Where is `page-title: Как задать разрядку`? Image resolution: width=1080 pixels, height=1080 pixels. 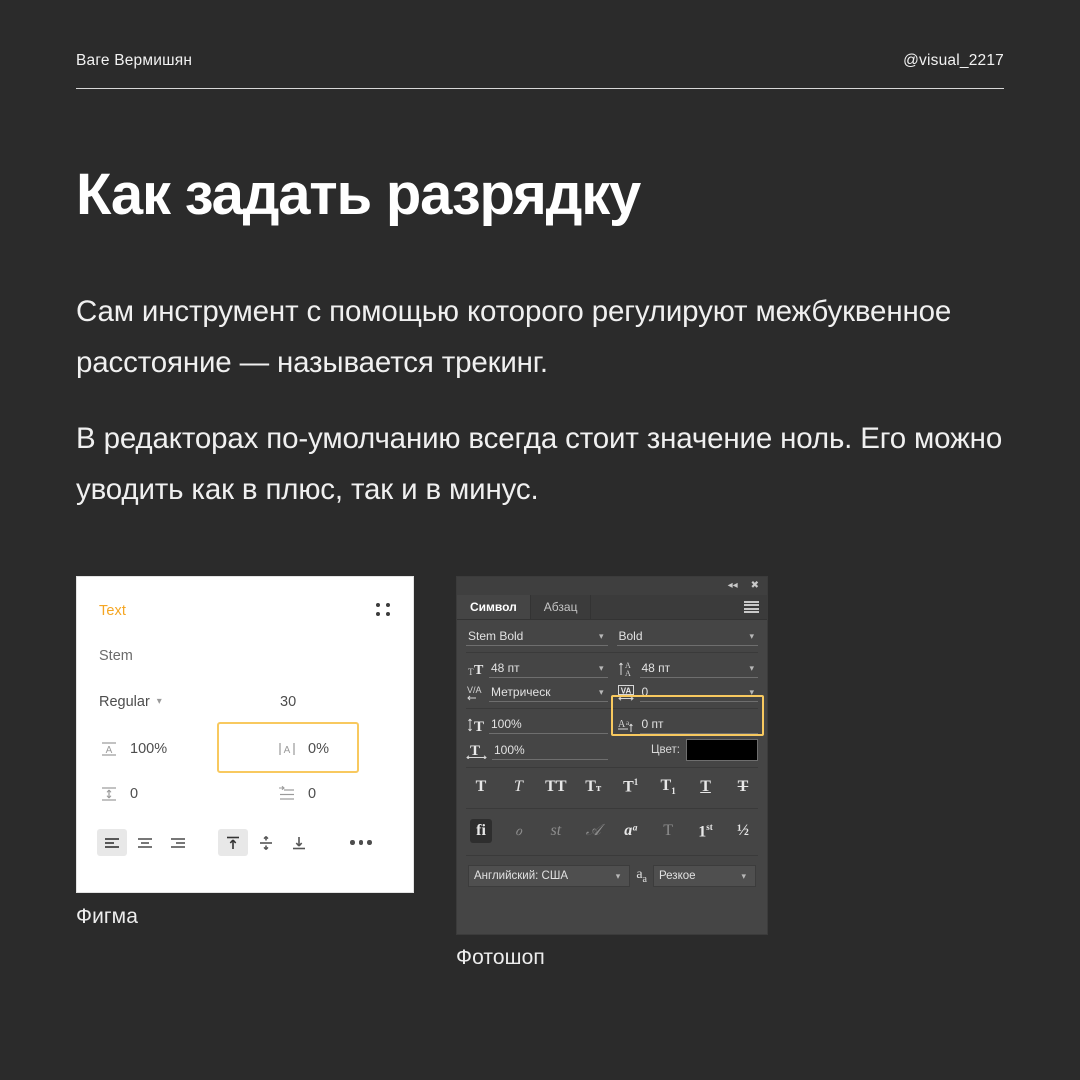
page-title: Как задать разрядку is located at coordinates (358, 194).